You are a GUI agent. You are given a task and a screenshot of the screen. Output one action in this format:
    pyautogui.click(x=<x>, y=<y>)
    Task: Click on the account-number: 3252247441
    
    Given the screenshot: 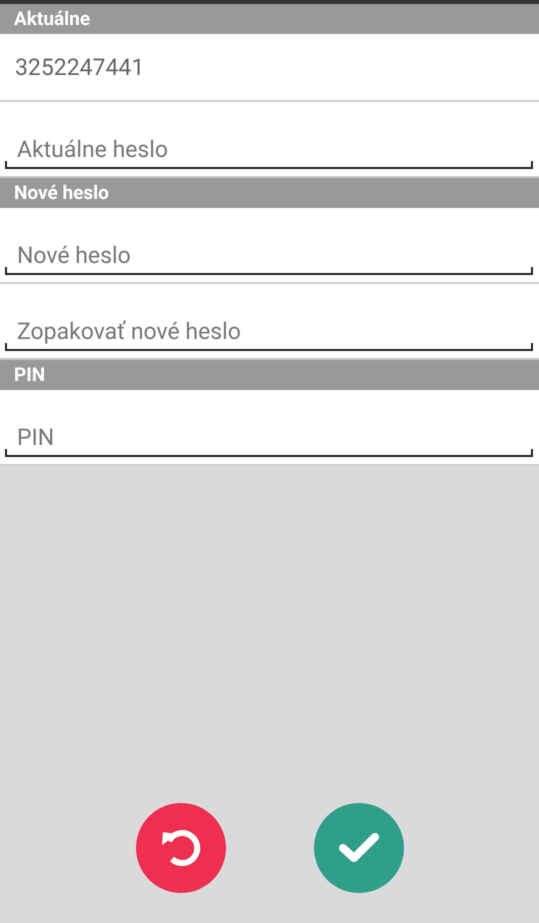 What is the action you would take?
    pyautogui.click(x=269, y=67)
    